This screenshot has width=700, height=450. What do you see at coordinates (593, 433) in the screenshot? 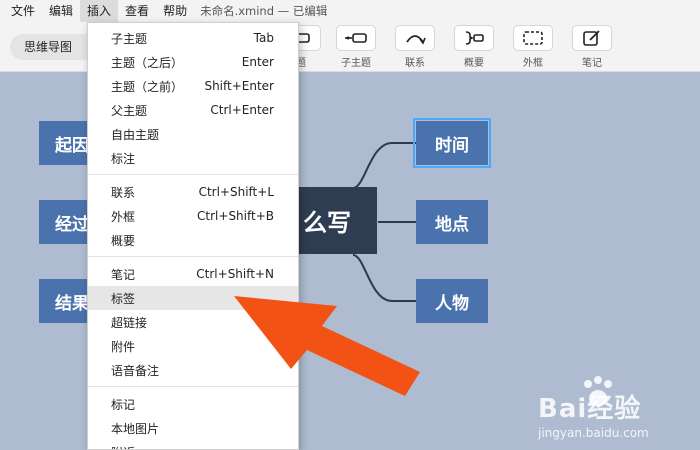
I see `watermark-url: jingyan.baidu.com` at bounding box center [593, 433].